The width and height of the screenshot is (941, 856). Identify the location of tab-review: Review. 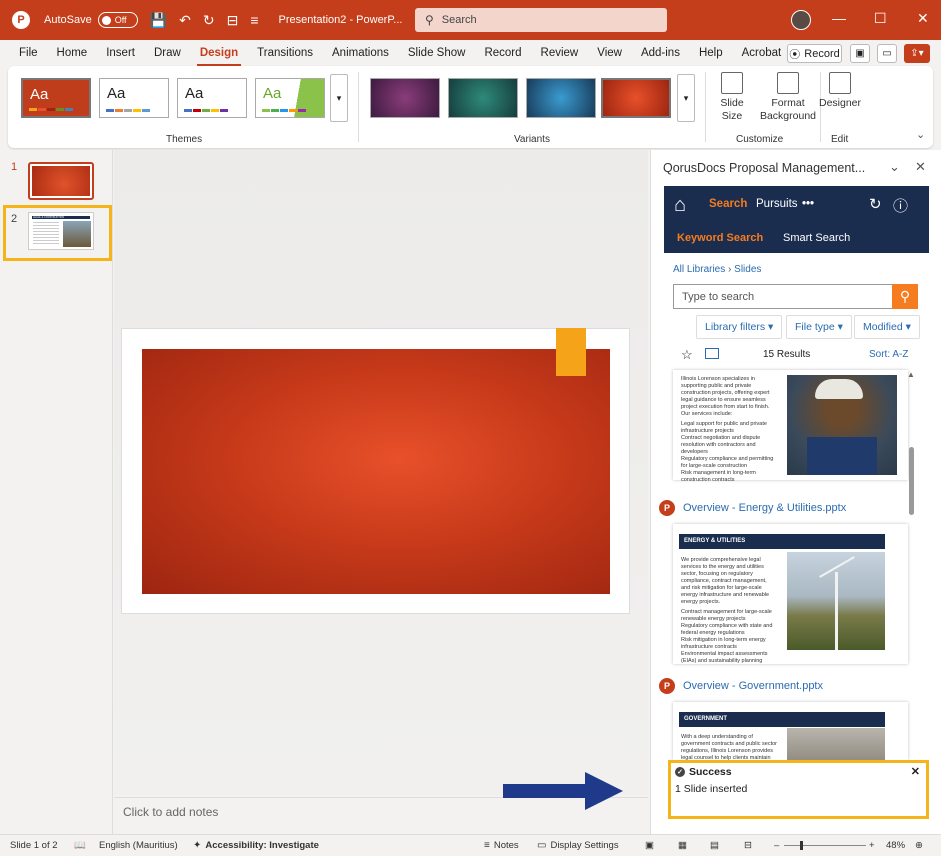
(560, 53).